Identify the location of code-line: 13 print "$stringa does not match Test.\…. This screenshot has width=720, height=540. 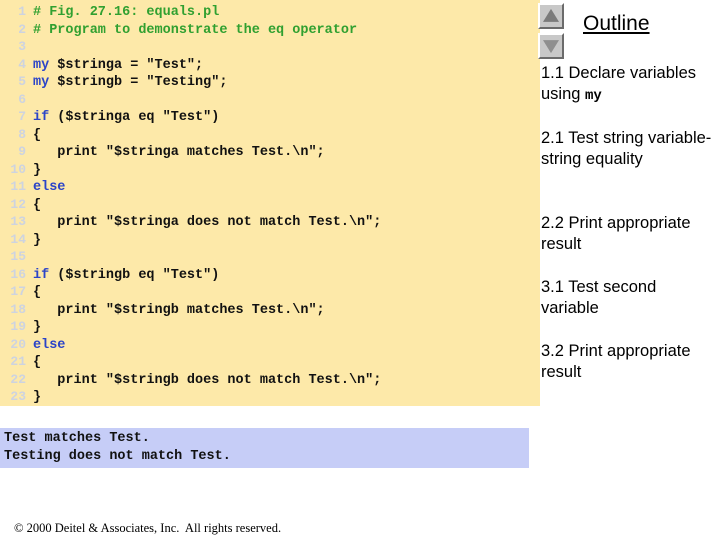
(270, 222).